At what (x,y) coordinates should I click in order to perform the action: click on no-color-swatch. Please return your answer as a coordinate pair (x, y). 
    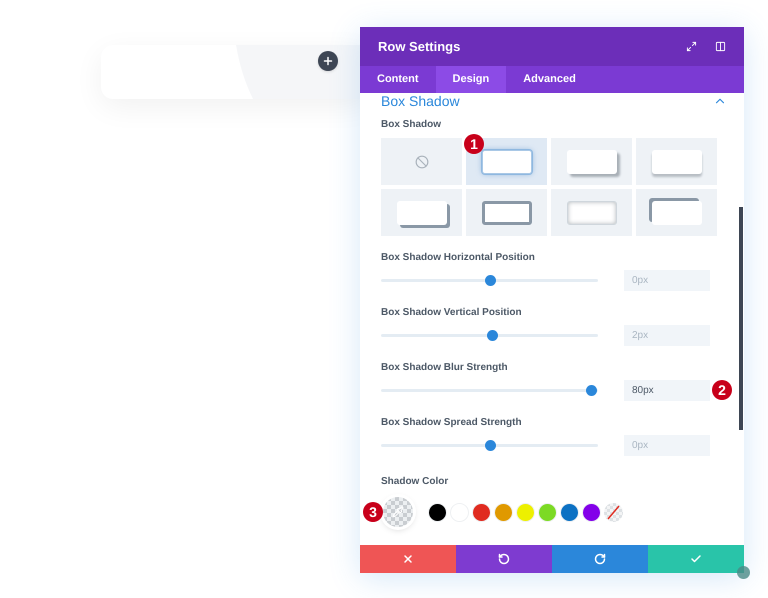
    Looking at the image, I should click on (613, 512).